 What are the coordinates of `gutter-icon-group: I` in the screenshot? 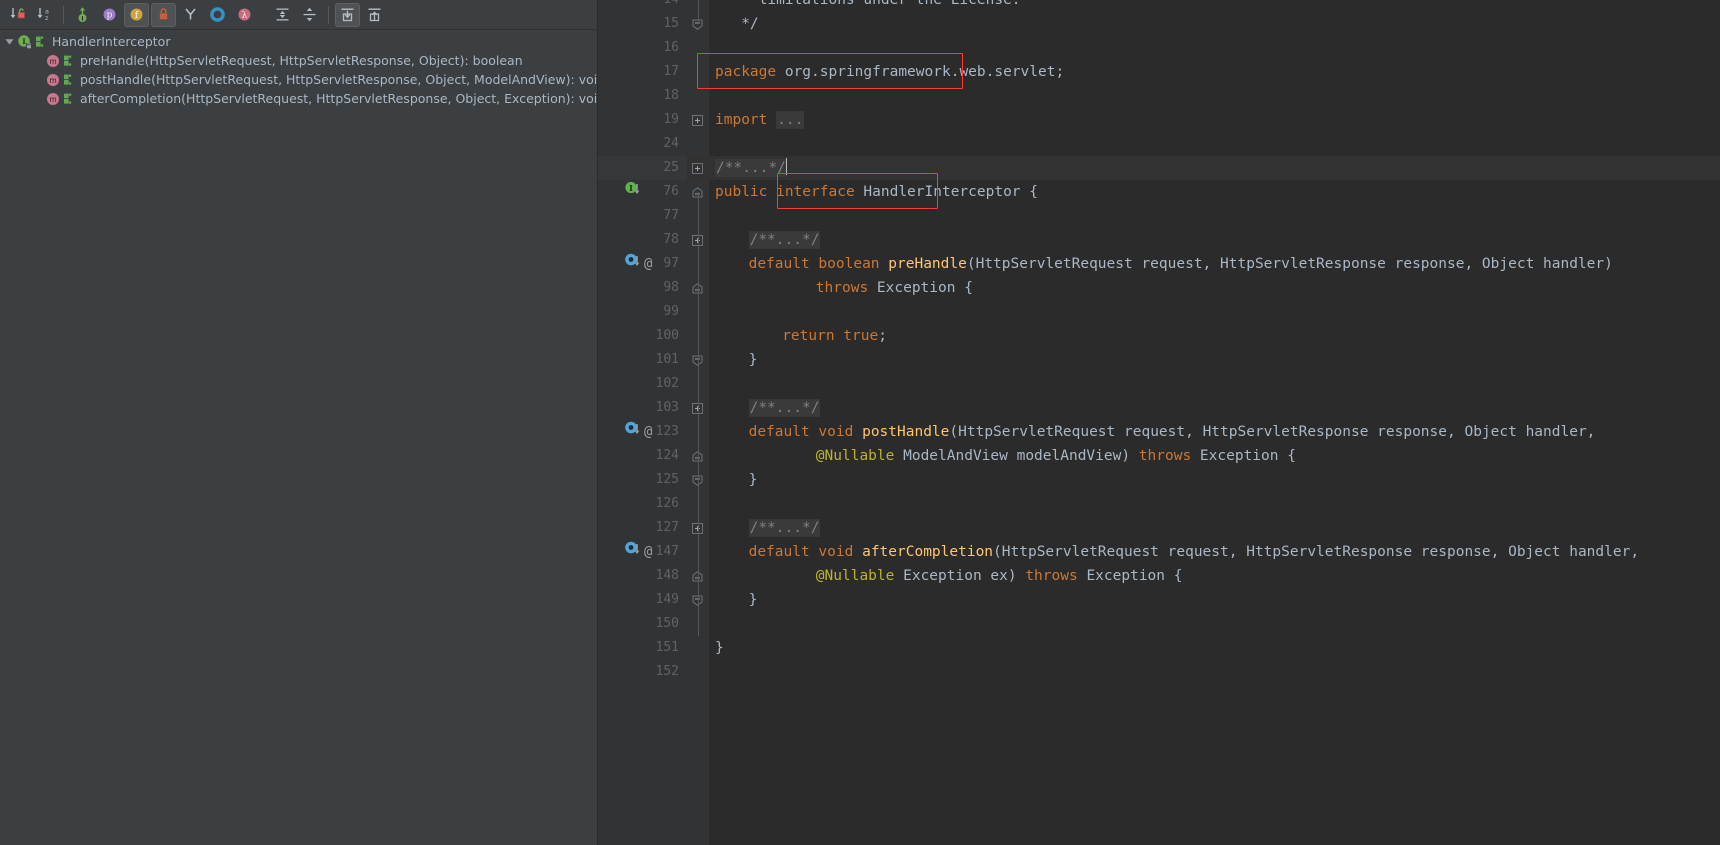 It's located at (633, 192).